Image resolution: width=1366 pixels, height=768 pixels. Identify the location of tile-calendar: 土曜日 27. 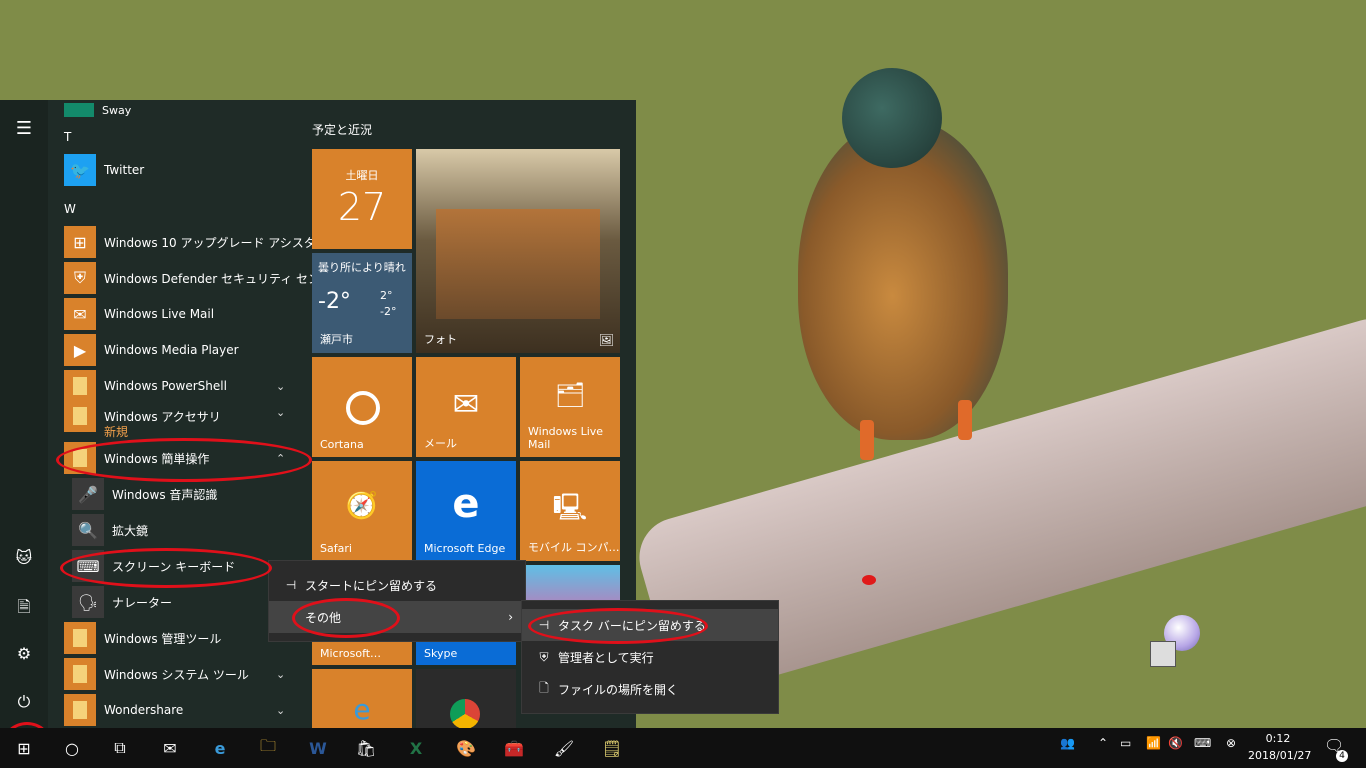
(362, 199).